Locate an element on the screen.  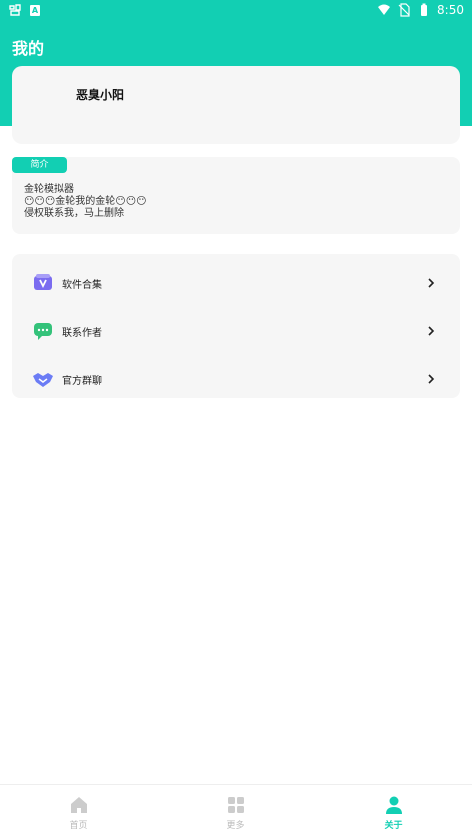
menu-label: 联系作者 is located at coordinates (82, 333).